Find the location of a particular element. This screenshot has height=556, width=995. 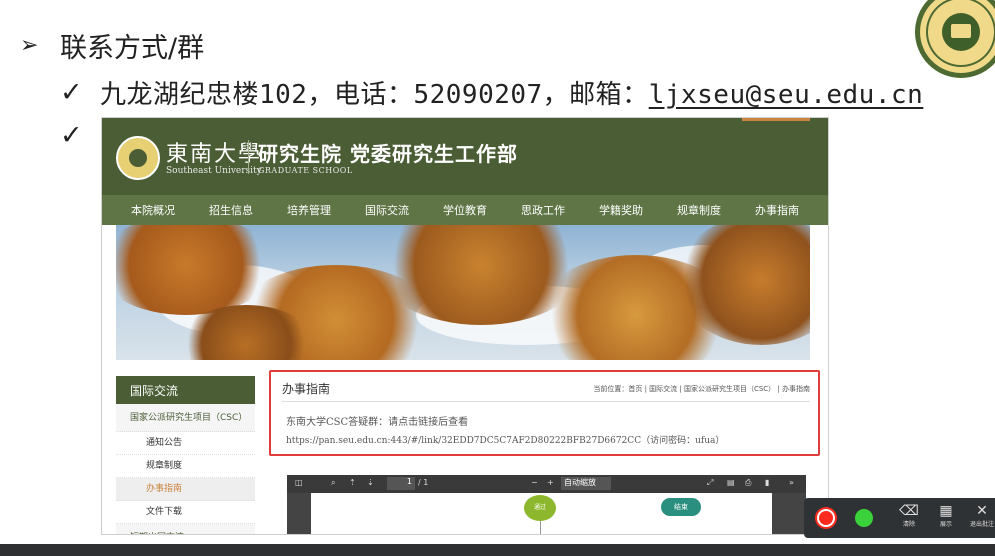

nav-item: 学位教育 is located at coordinates (465, 210).